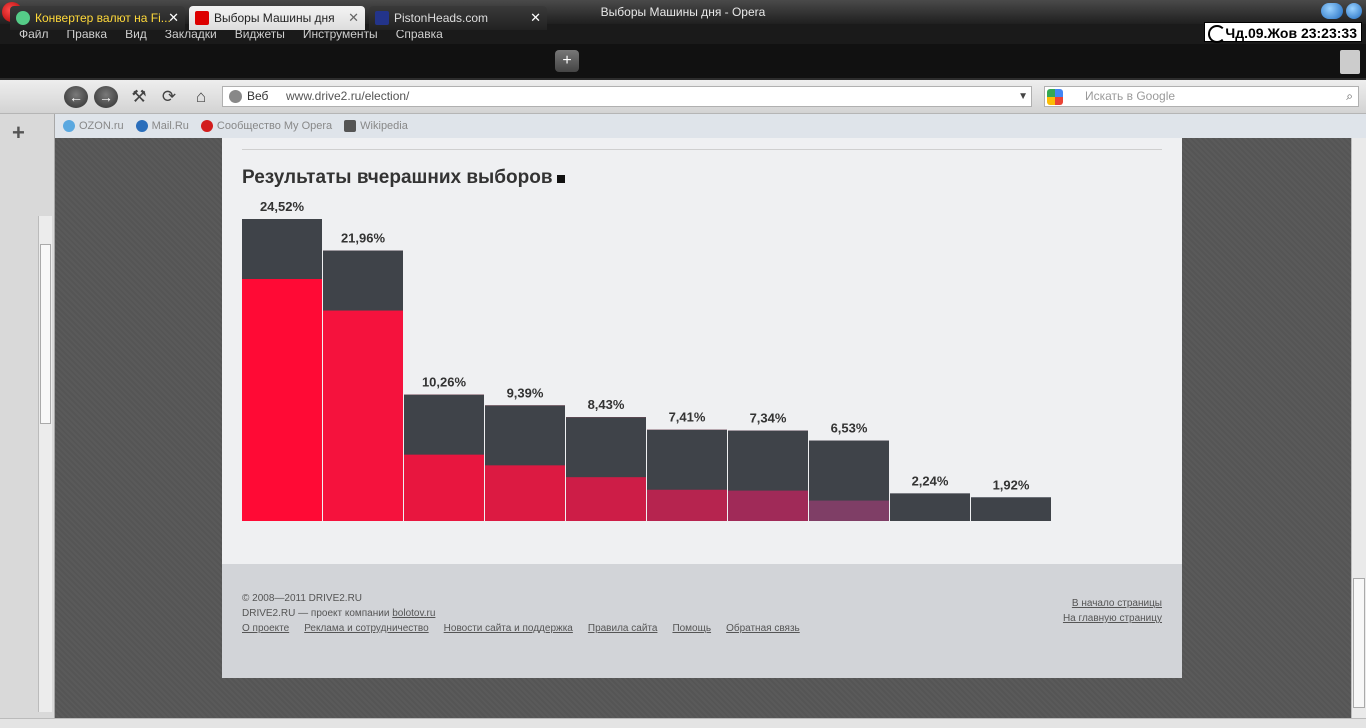  Describe the element at coordinates (683, 61) in the screenshot. I see `tab-bar` at that location.